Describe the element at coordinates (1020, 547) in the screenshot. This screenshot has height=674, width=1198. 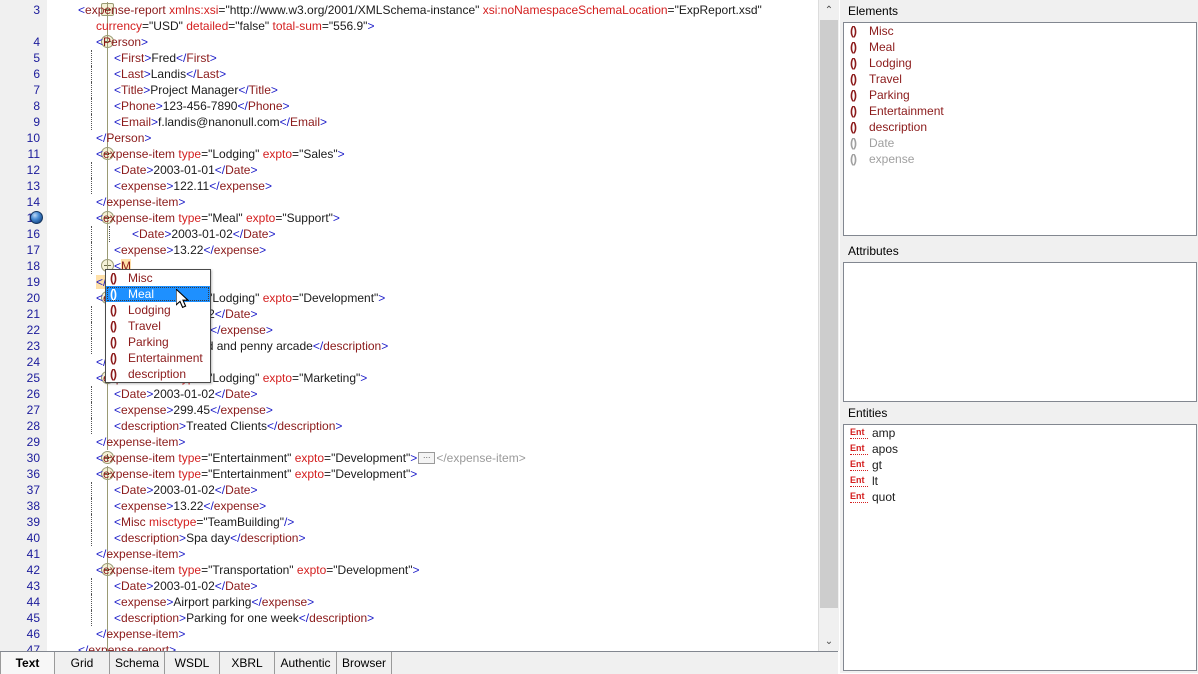
I see `entities-list: Ent amp Ent apos Ent gt Ent lt Ent quot` at that location.